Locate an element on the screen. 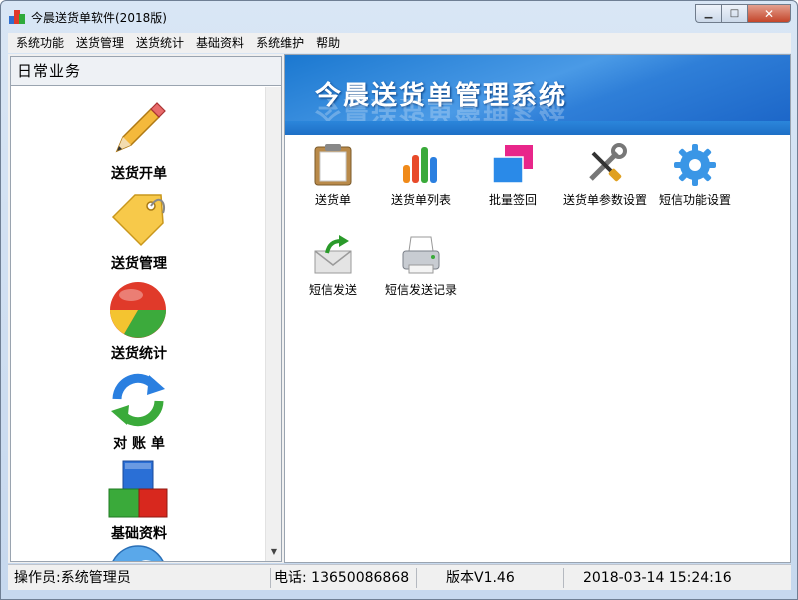 This screenshot has width=798, height=600. minimize-button: ▁ is located at coordinates (708, 13).